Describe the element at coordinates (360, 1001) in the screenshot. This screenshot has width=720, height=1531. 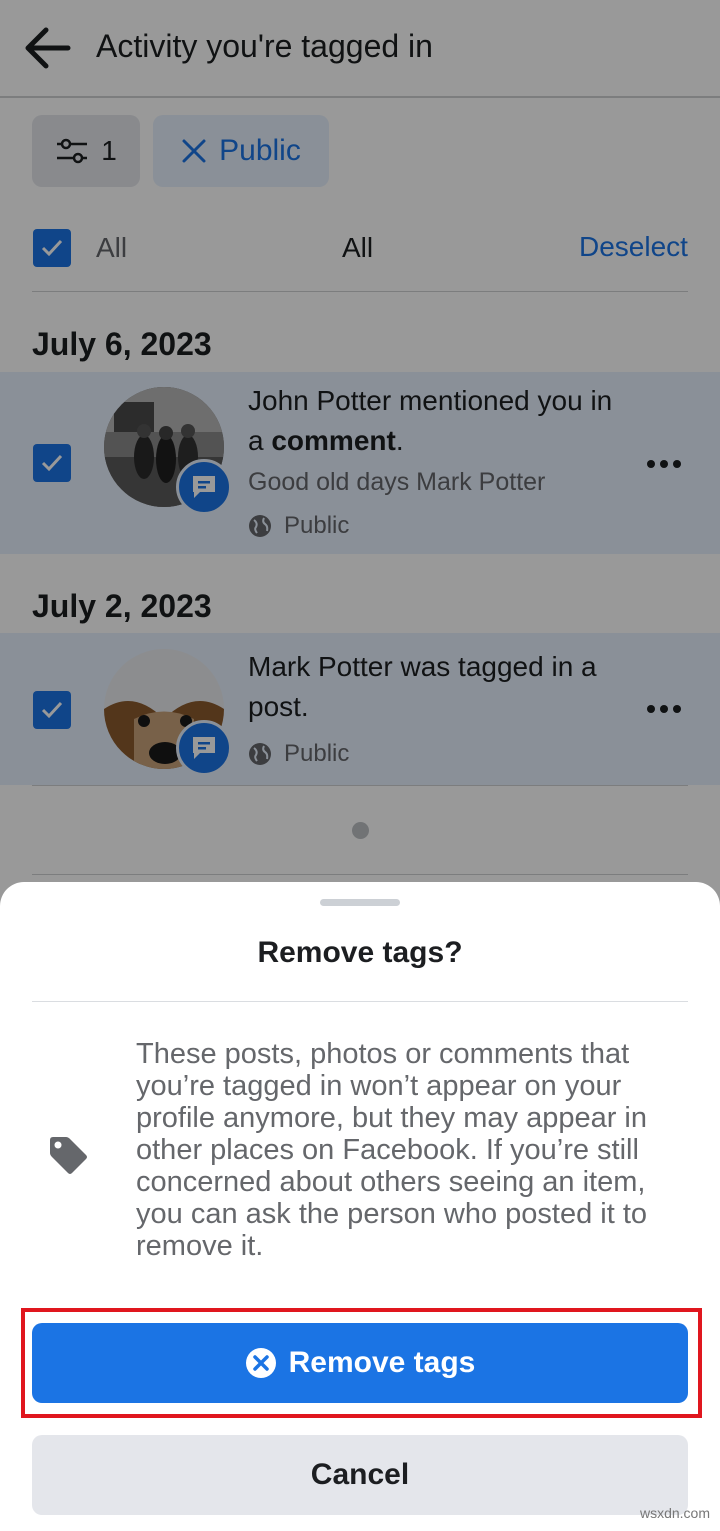
I see `divider` at that location.